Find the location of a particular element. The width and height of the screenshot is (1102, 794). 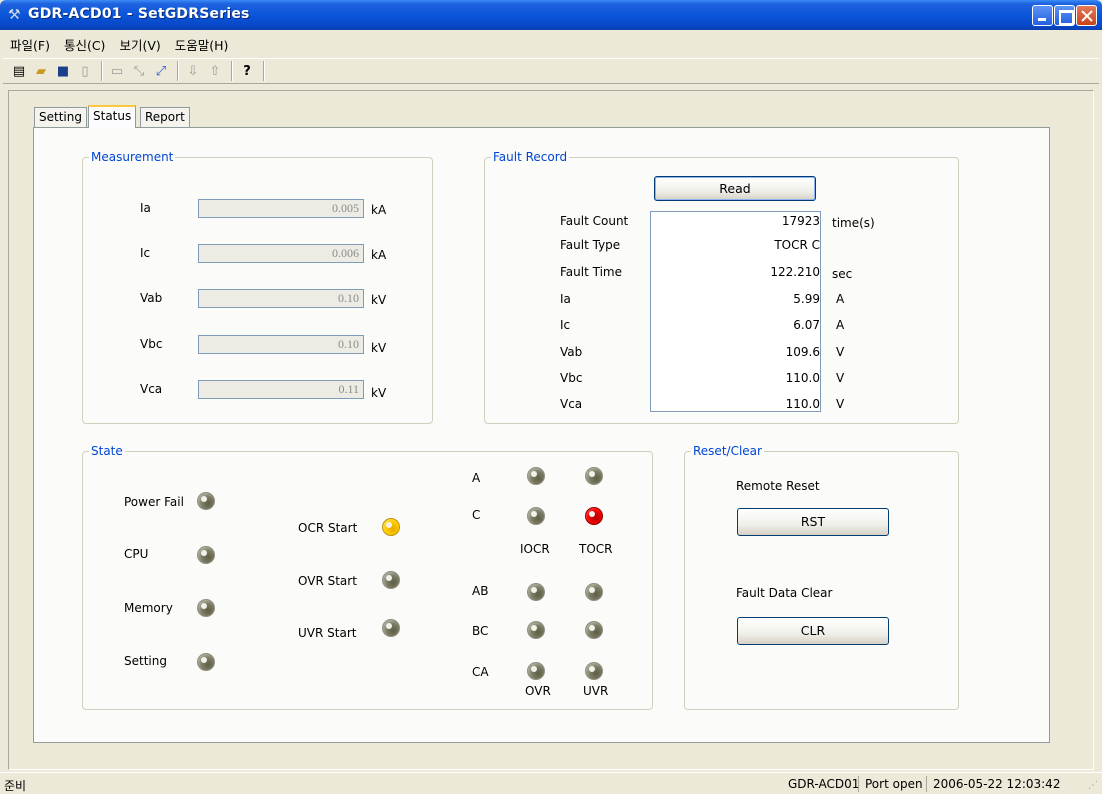

fault-value-vbc: 110.0 is located at coordinates (802, 378).